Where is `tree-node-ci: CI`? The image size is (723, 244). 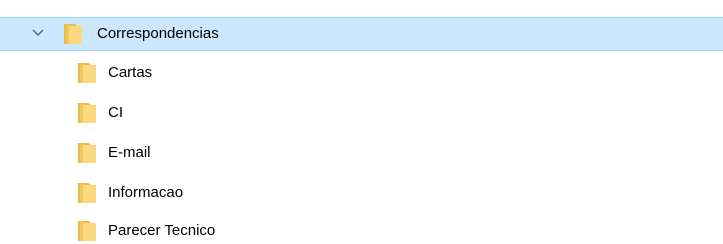
tree-node-ci: CI is located at coordinates (361, 114).